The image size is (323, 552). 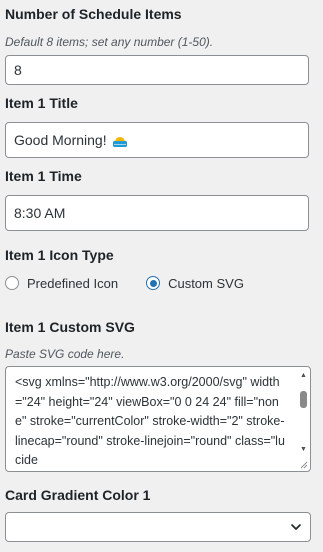 I want to click on scroll-up-icon: ▲, so click(x=303, y=375).